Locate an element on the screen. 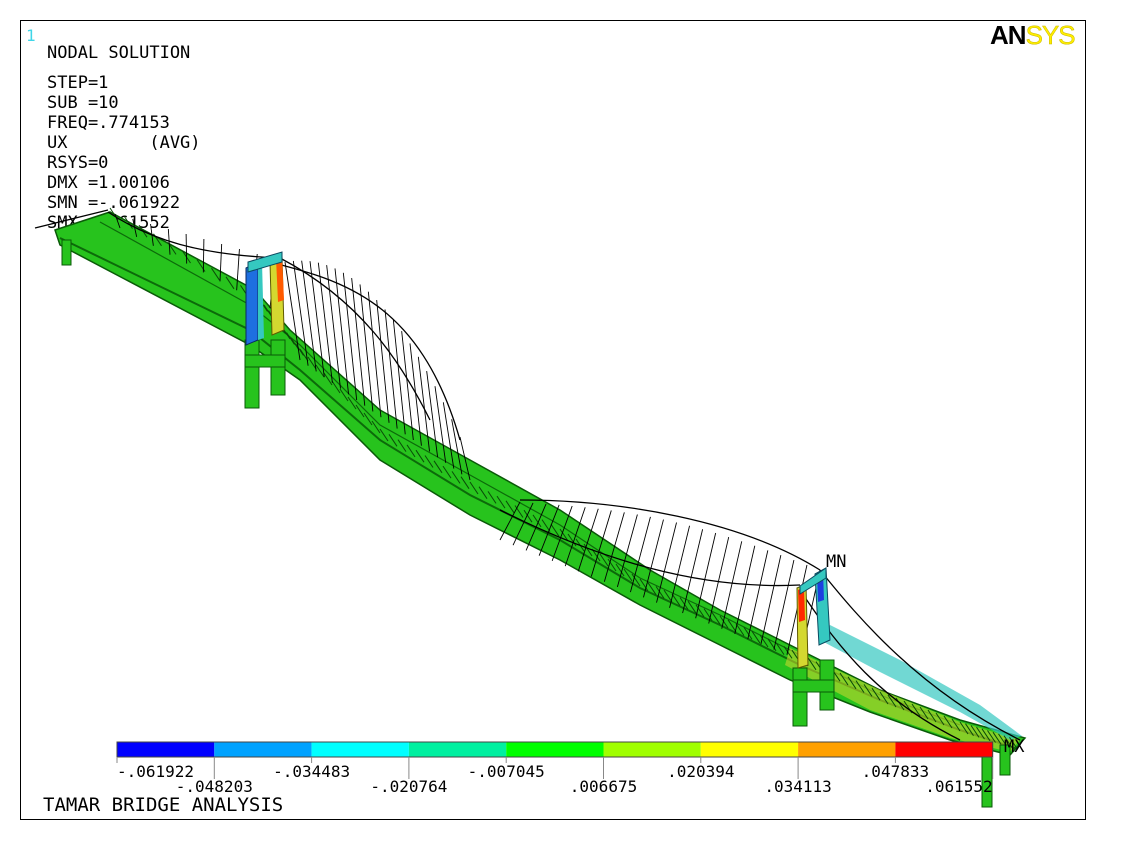 Image resolution: width=1121 pixels, height=841 pixels. legend-label: .006675 is located at coordinates (603, 786).